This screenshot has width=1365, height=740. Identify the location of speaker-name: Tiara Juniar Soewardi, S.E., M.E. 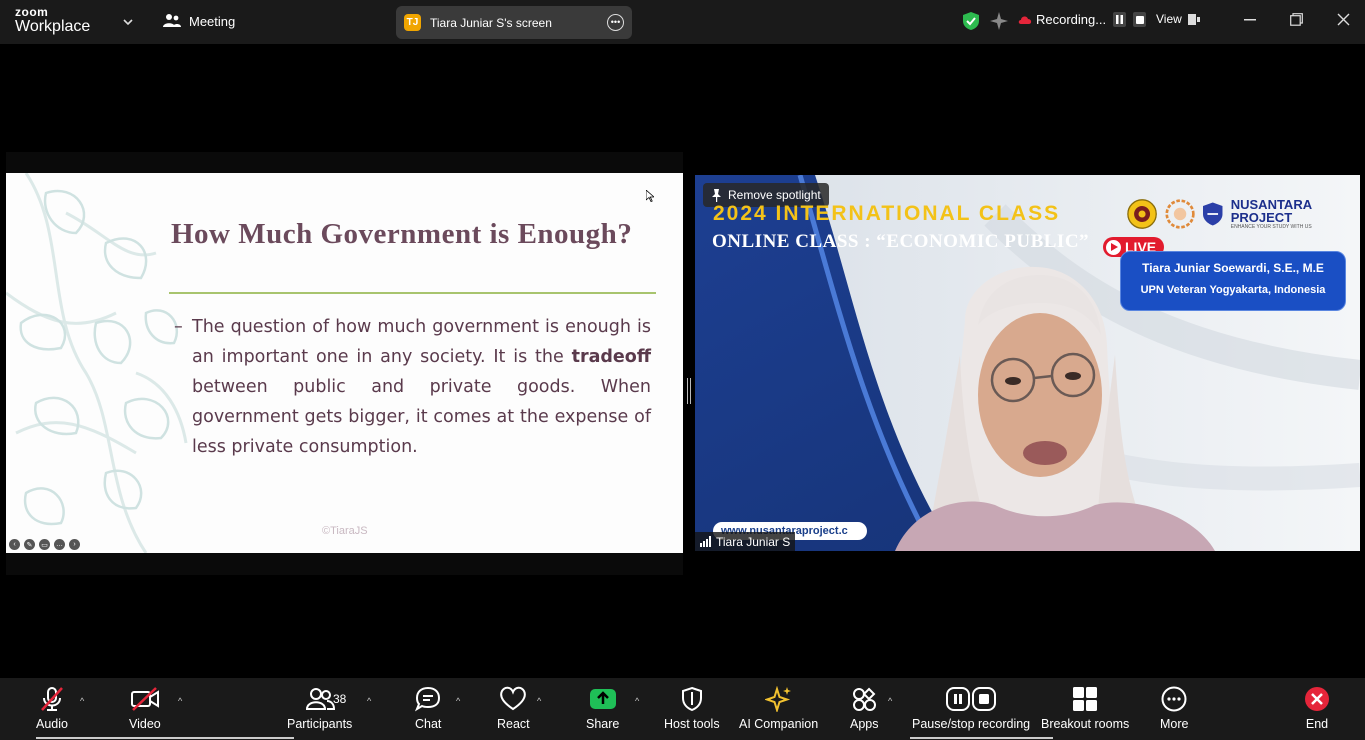
(1233, 268).